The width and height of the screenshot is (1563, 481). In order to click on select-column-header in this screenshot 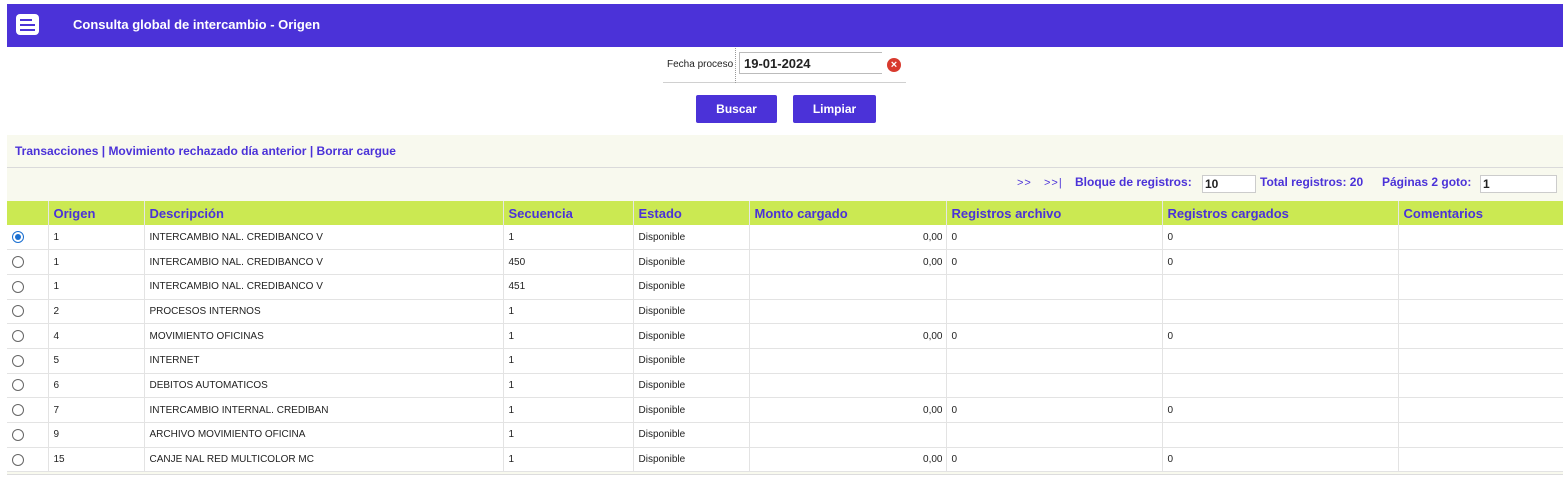, I will do `click(28, 213)`.